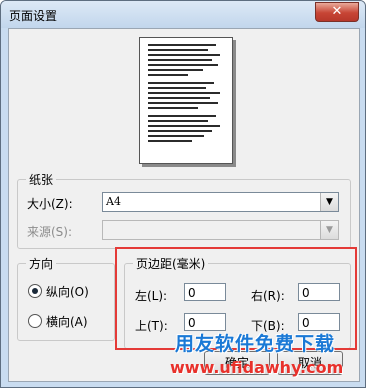 The height and width of the screenshot is (388, 366). What do you see at coordinates (50, 204) in the screenshot?
I see `paper-size-label: 大小(Z):` at bounding box center [50, 204].